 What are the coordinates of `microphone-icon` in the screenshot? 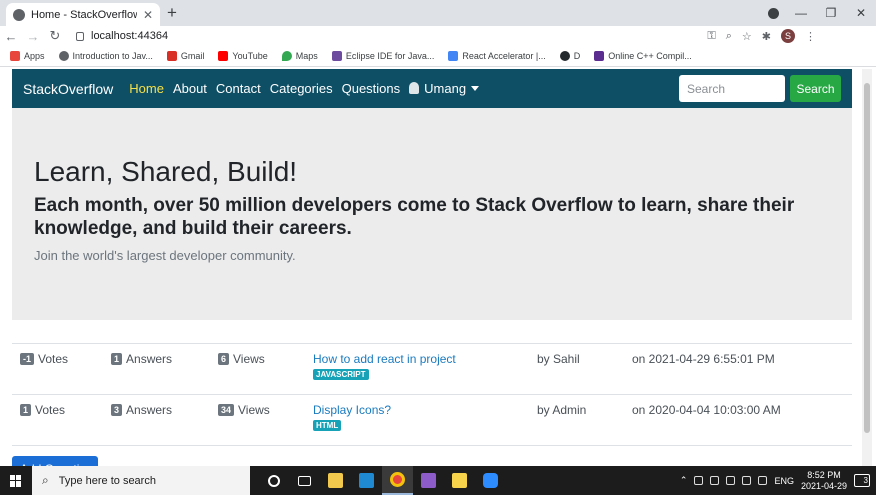 It's located at (715, 480).